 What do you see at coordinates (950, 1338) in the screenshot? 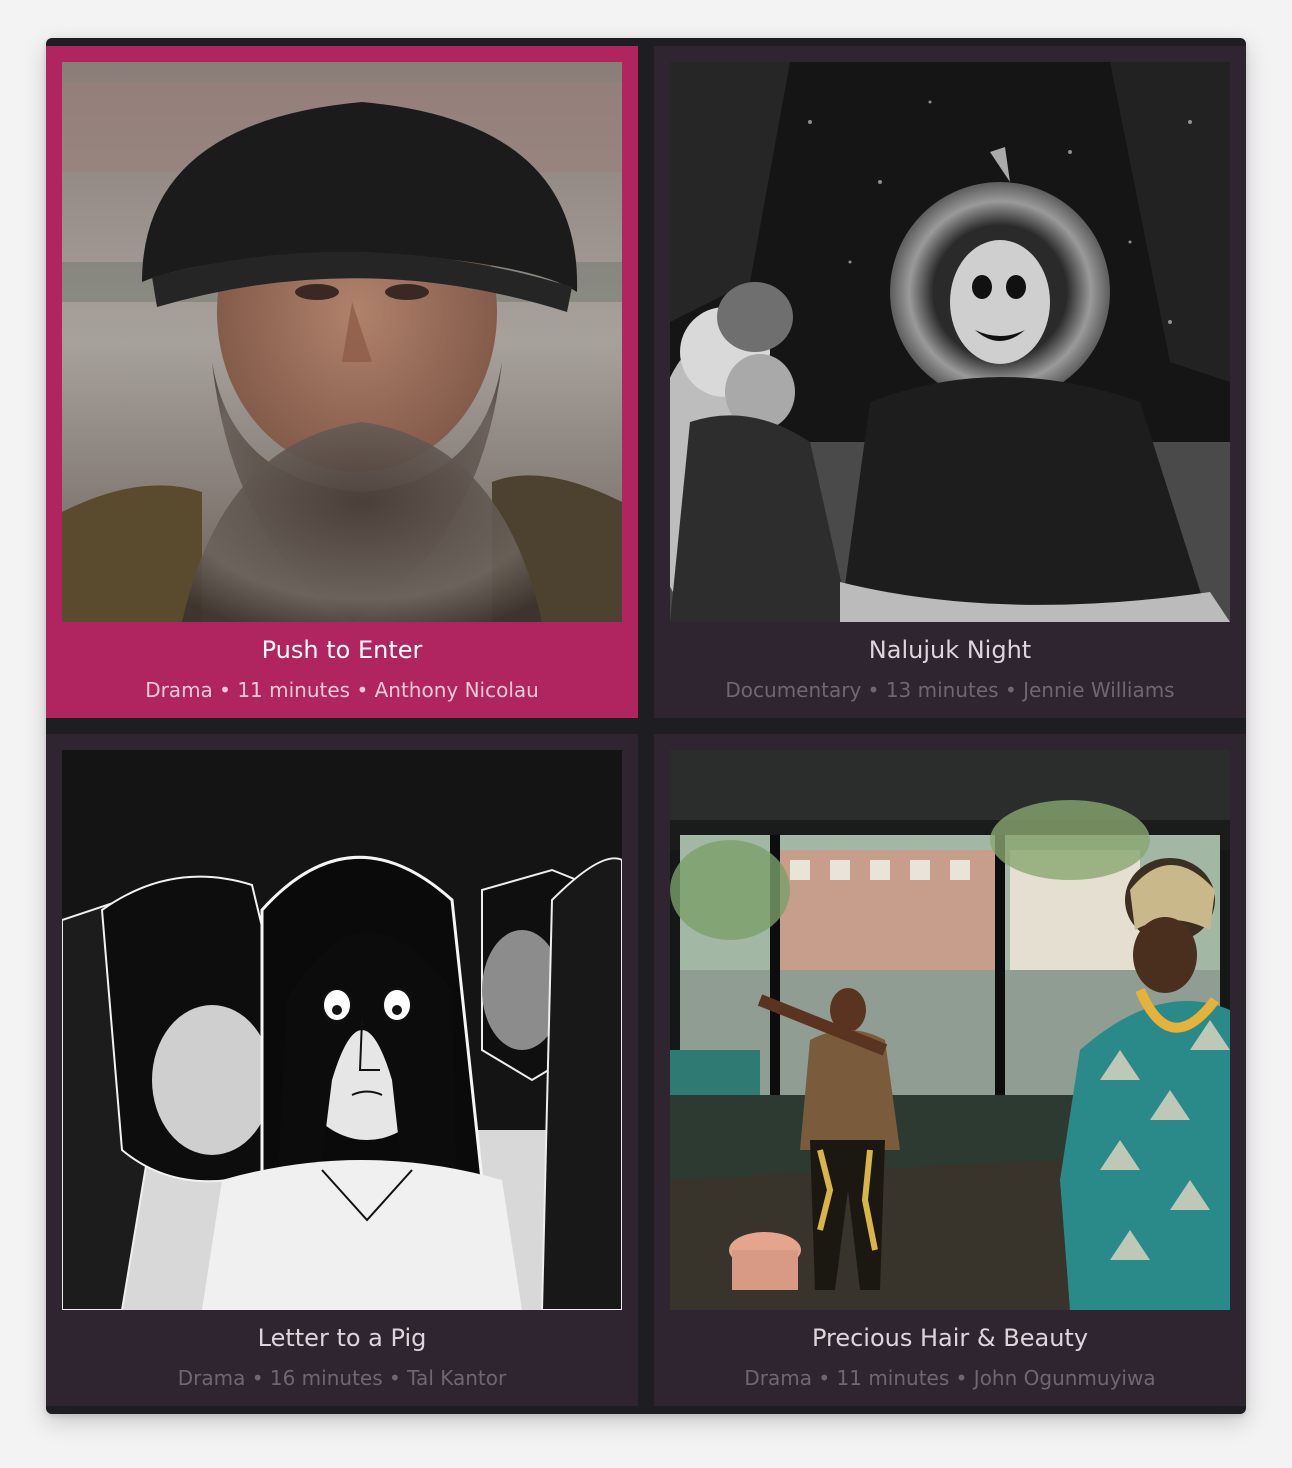
I see `film-title: Precious Hair & Beauty` at bounding box center [950, 1338].